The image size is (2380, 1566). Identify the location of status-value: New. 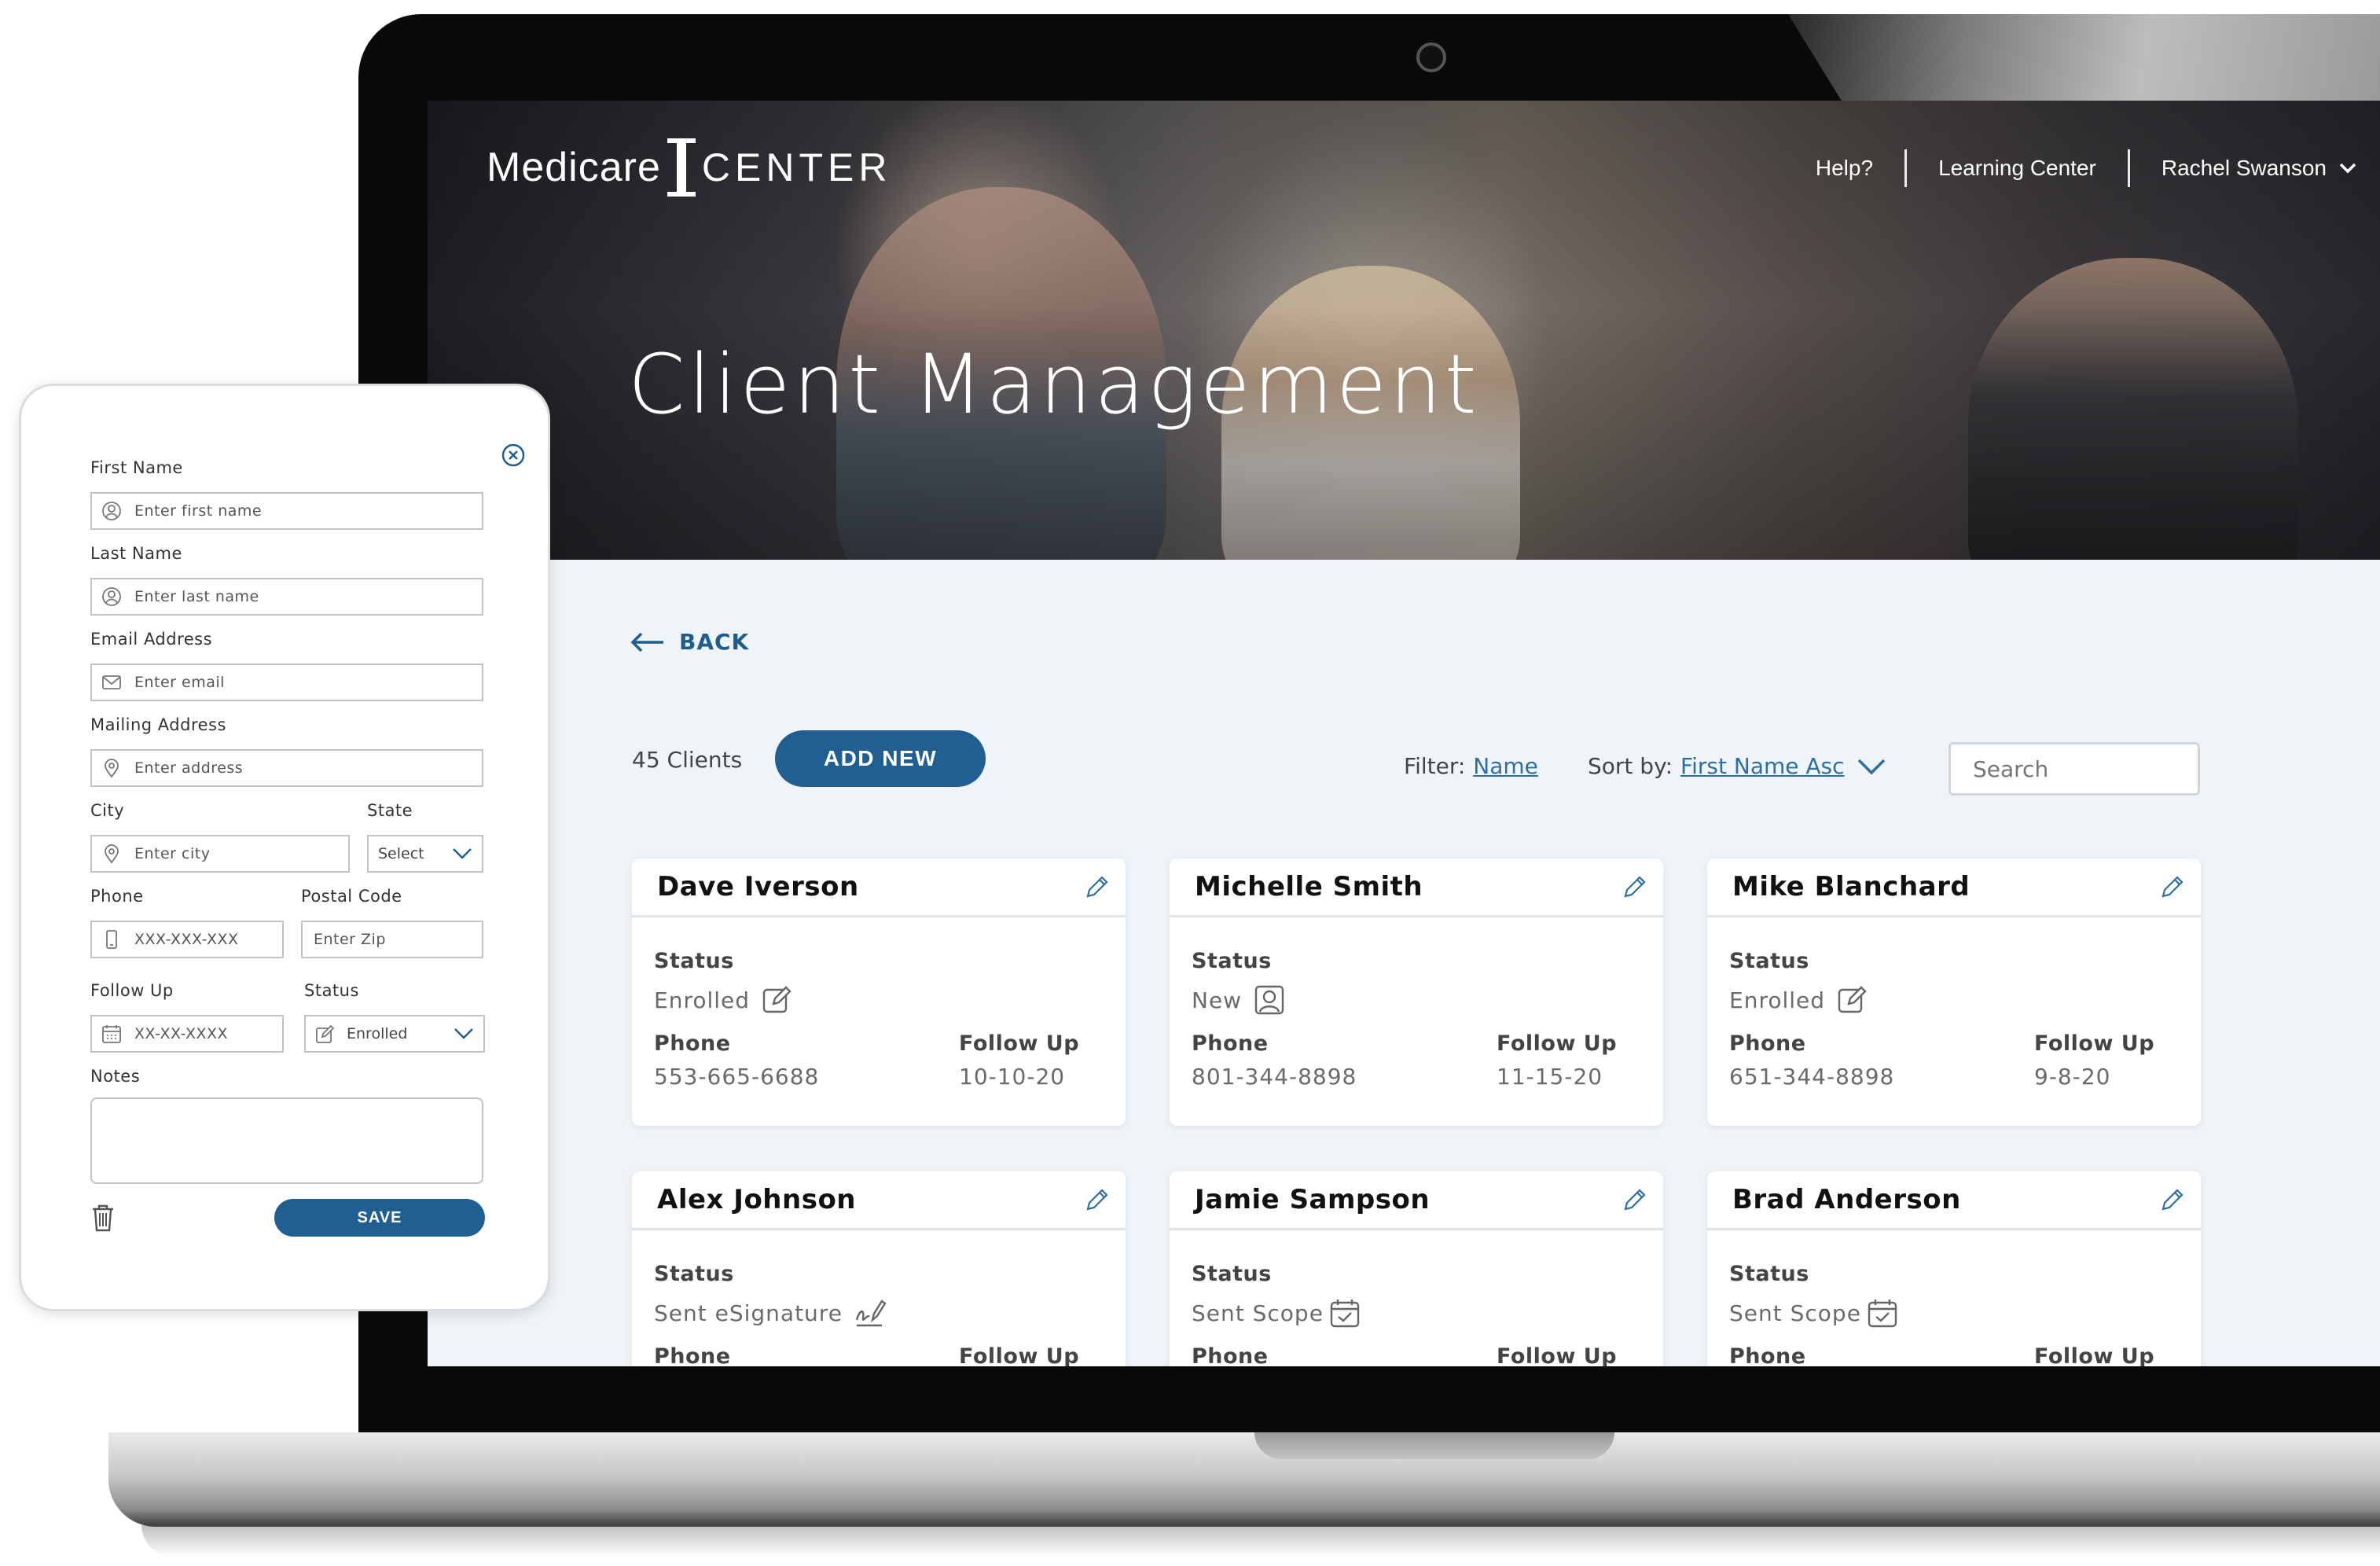
(1239, 999).